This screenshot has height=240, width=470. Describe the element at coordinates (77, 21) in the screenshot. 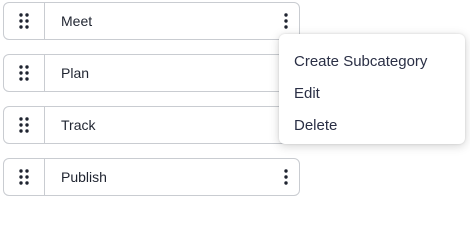

I see `list-item-label: Meet` at that location.